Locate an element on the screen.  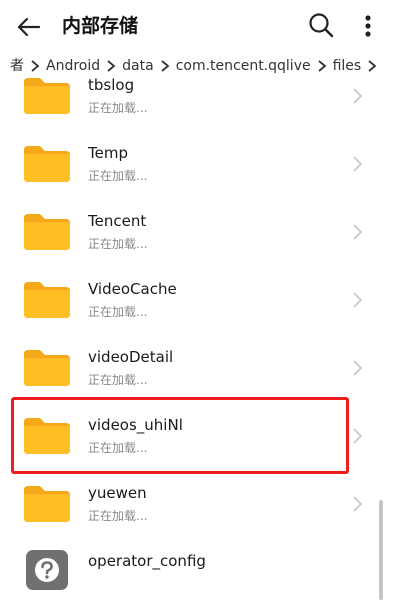
search-button is located at coordinates (321, 25).